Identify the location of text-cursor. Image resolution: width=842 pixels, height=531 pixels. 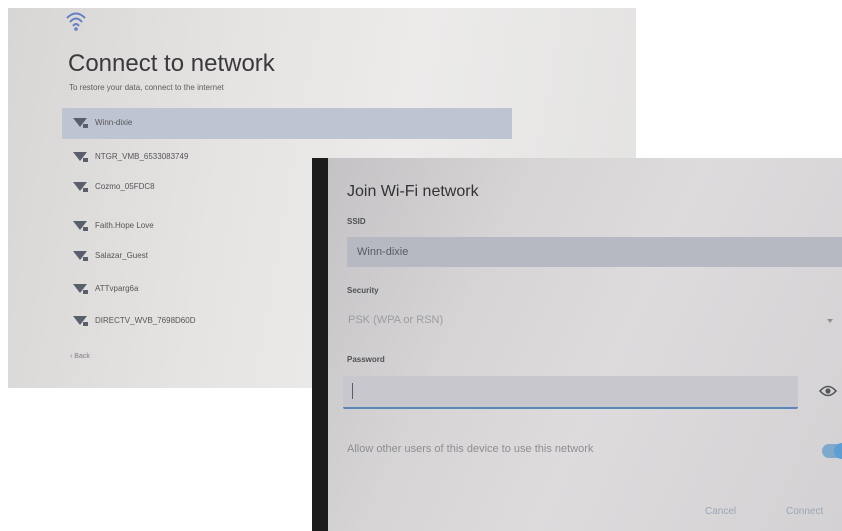
(352, 391).